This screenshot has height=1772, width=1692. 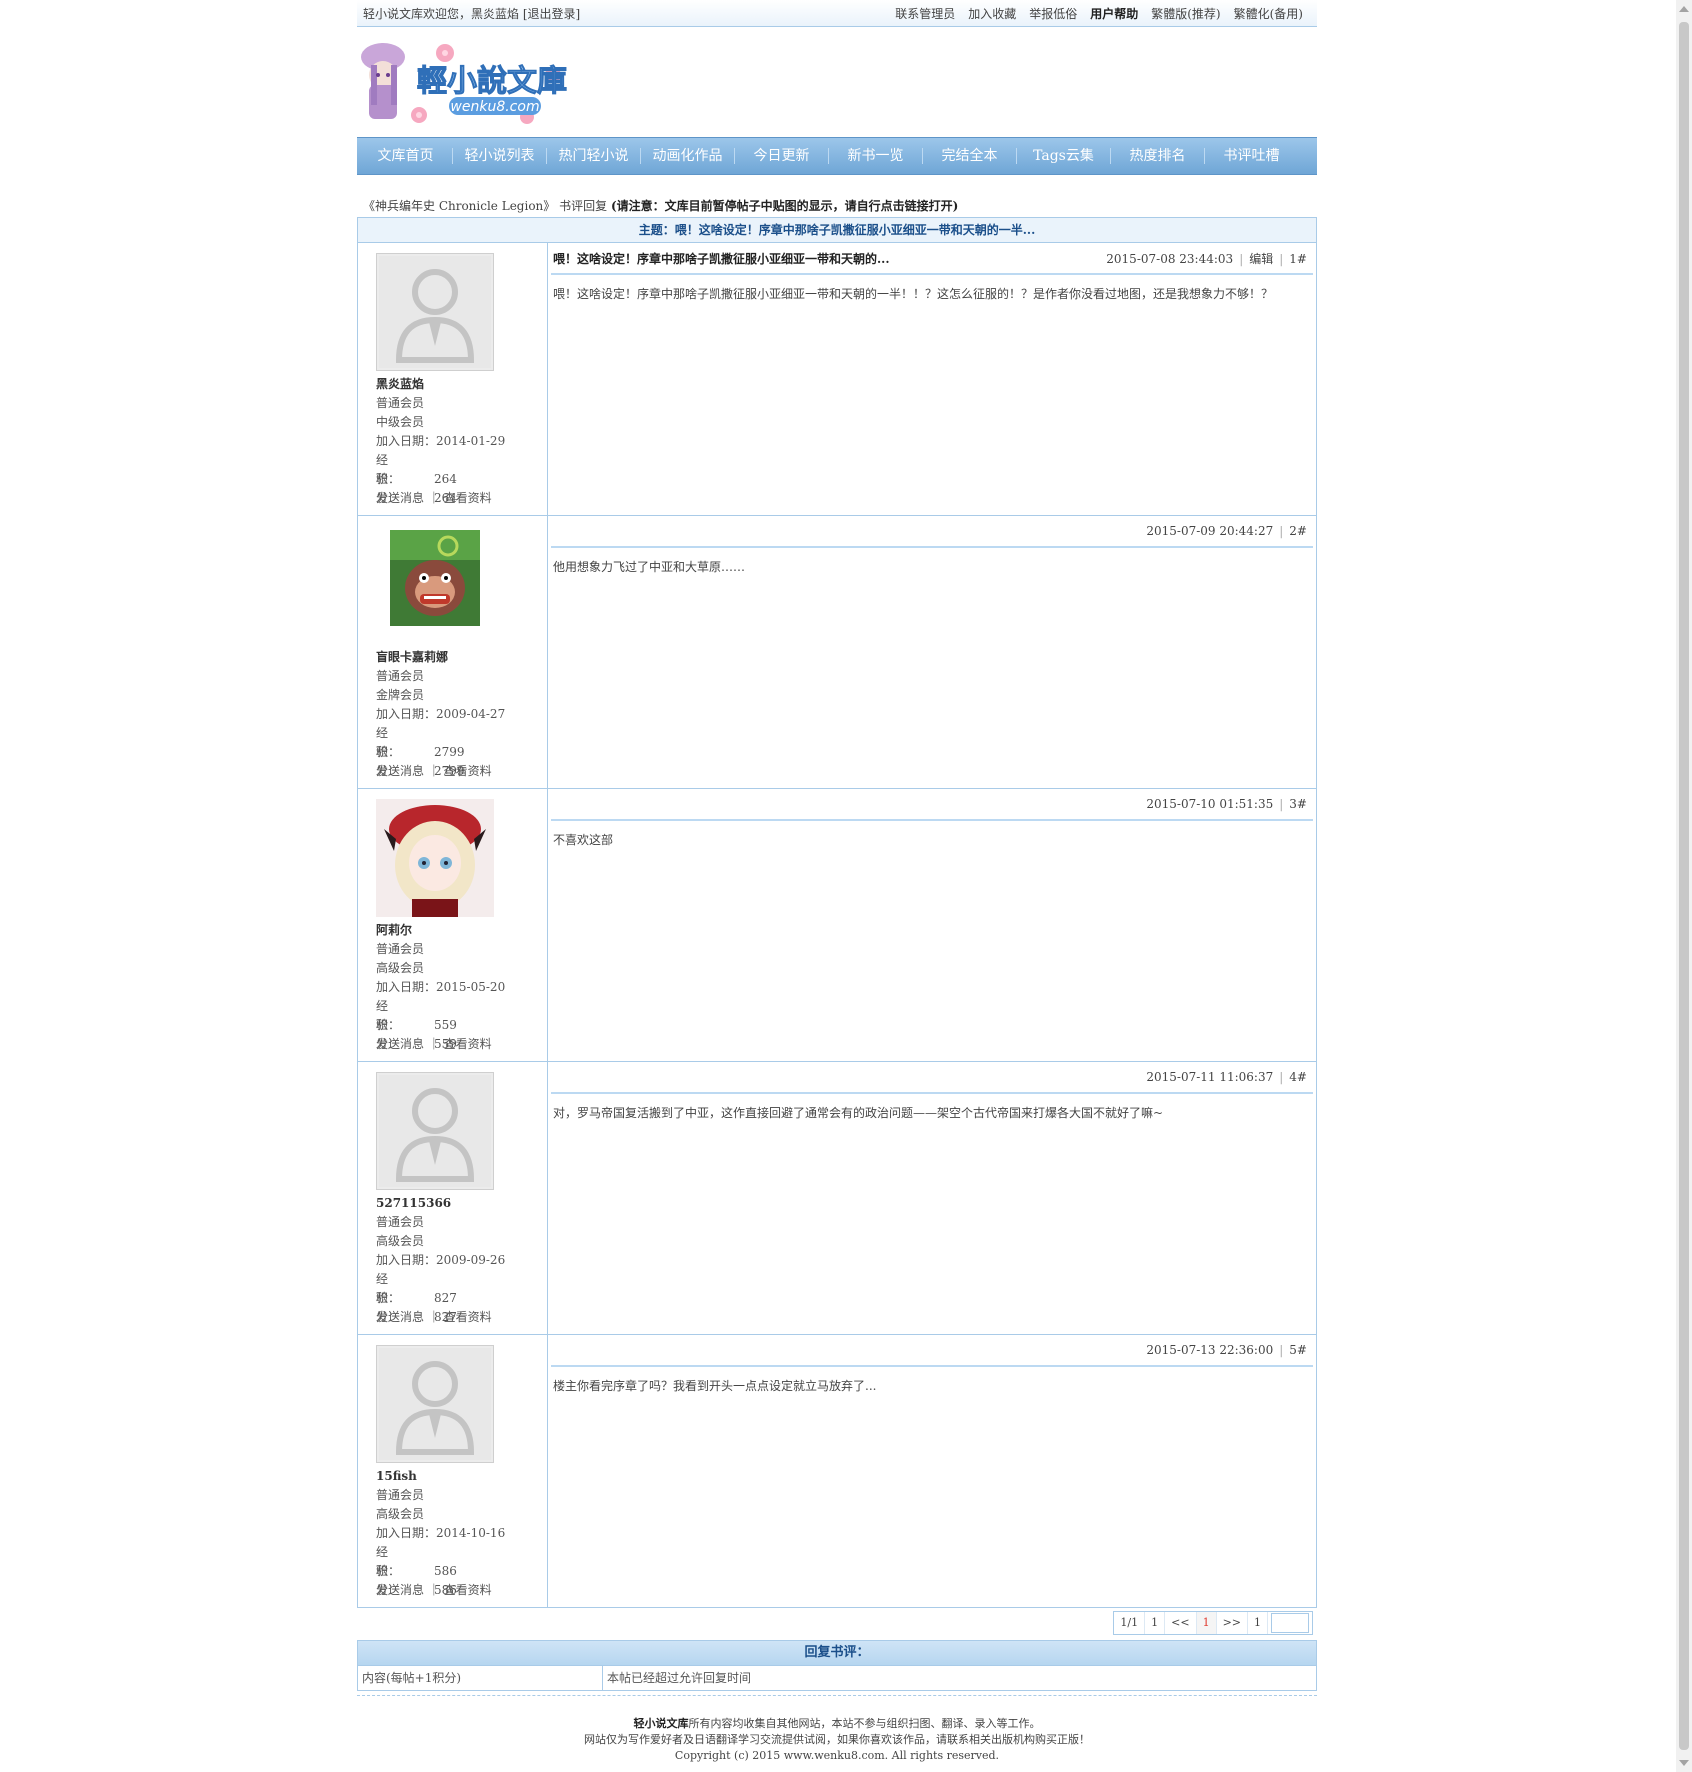 What do you see at coordinates (461, 657) in the screenshot?
I see `username: 盲眼卡嘉莉娜` at bounding box center [461, 657].